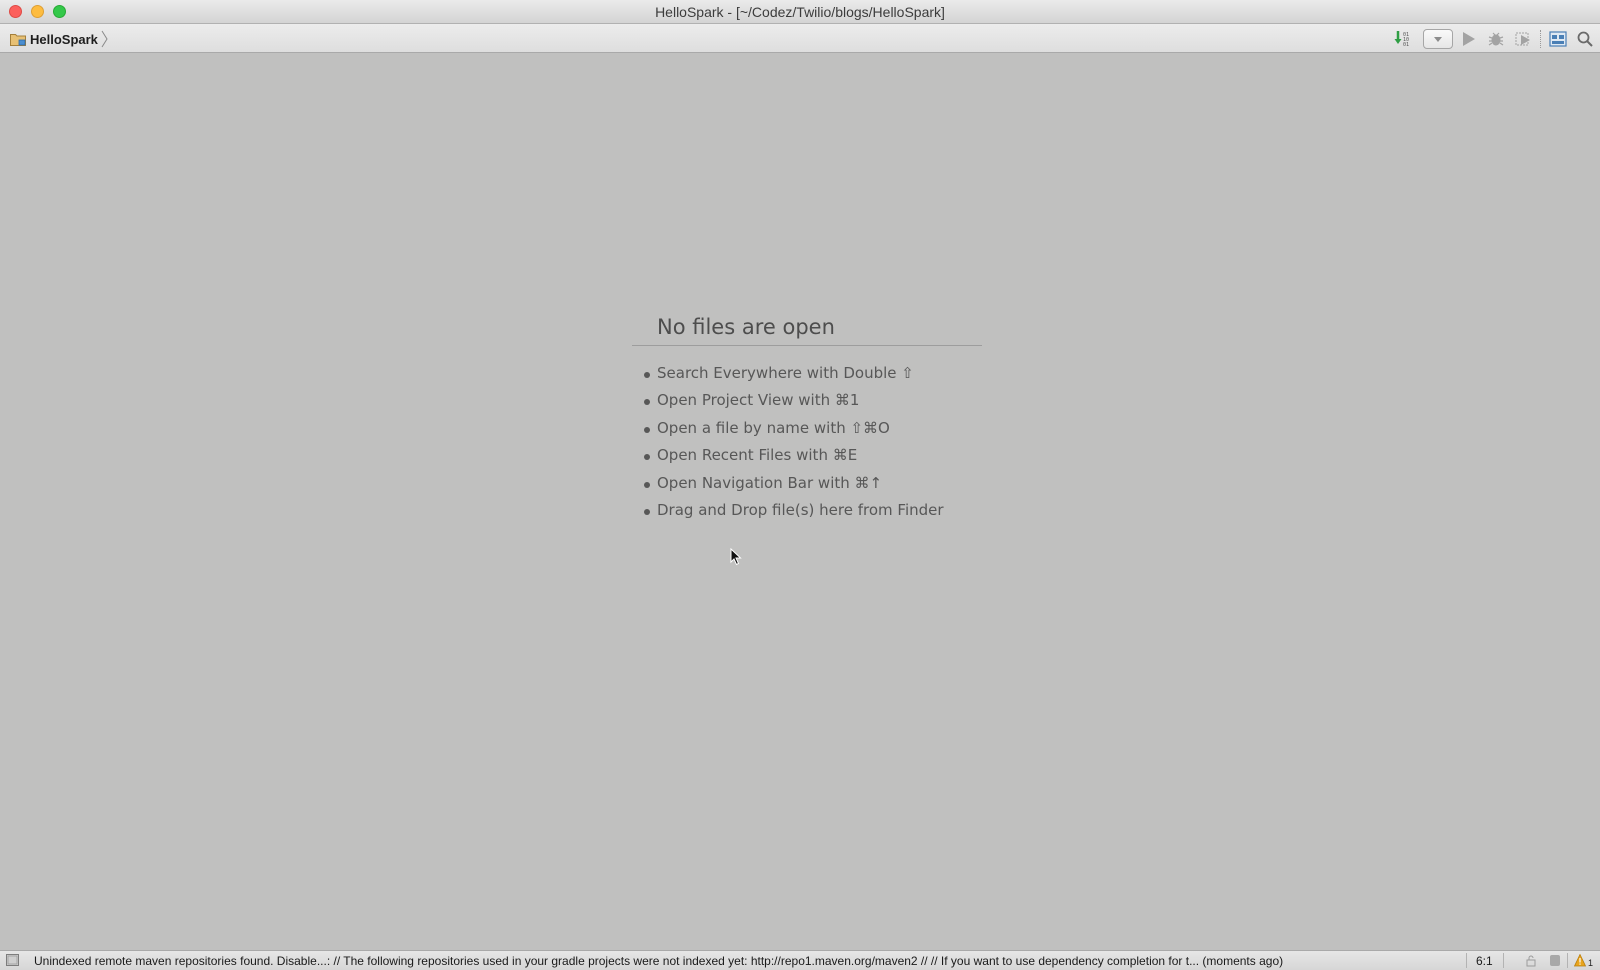 This screenshot has width=1600, height=970. What do you see at coordinates (1541, 39) in the screenshot?
I see `toolbar-separator` at bounding box center [1541, 39].